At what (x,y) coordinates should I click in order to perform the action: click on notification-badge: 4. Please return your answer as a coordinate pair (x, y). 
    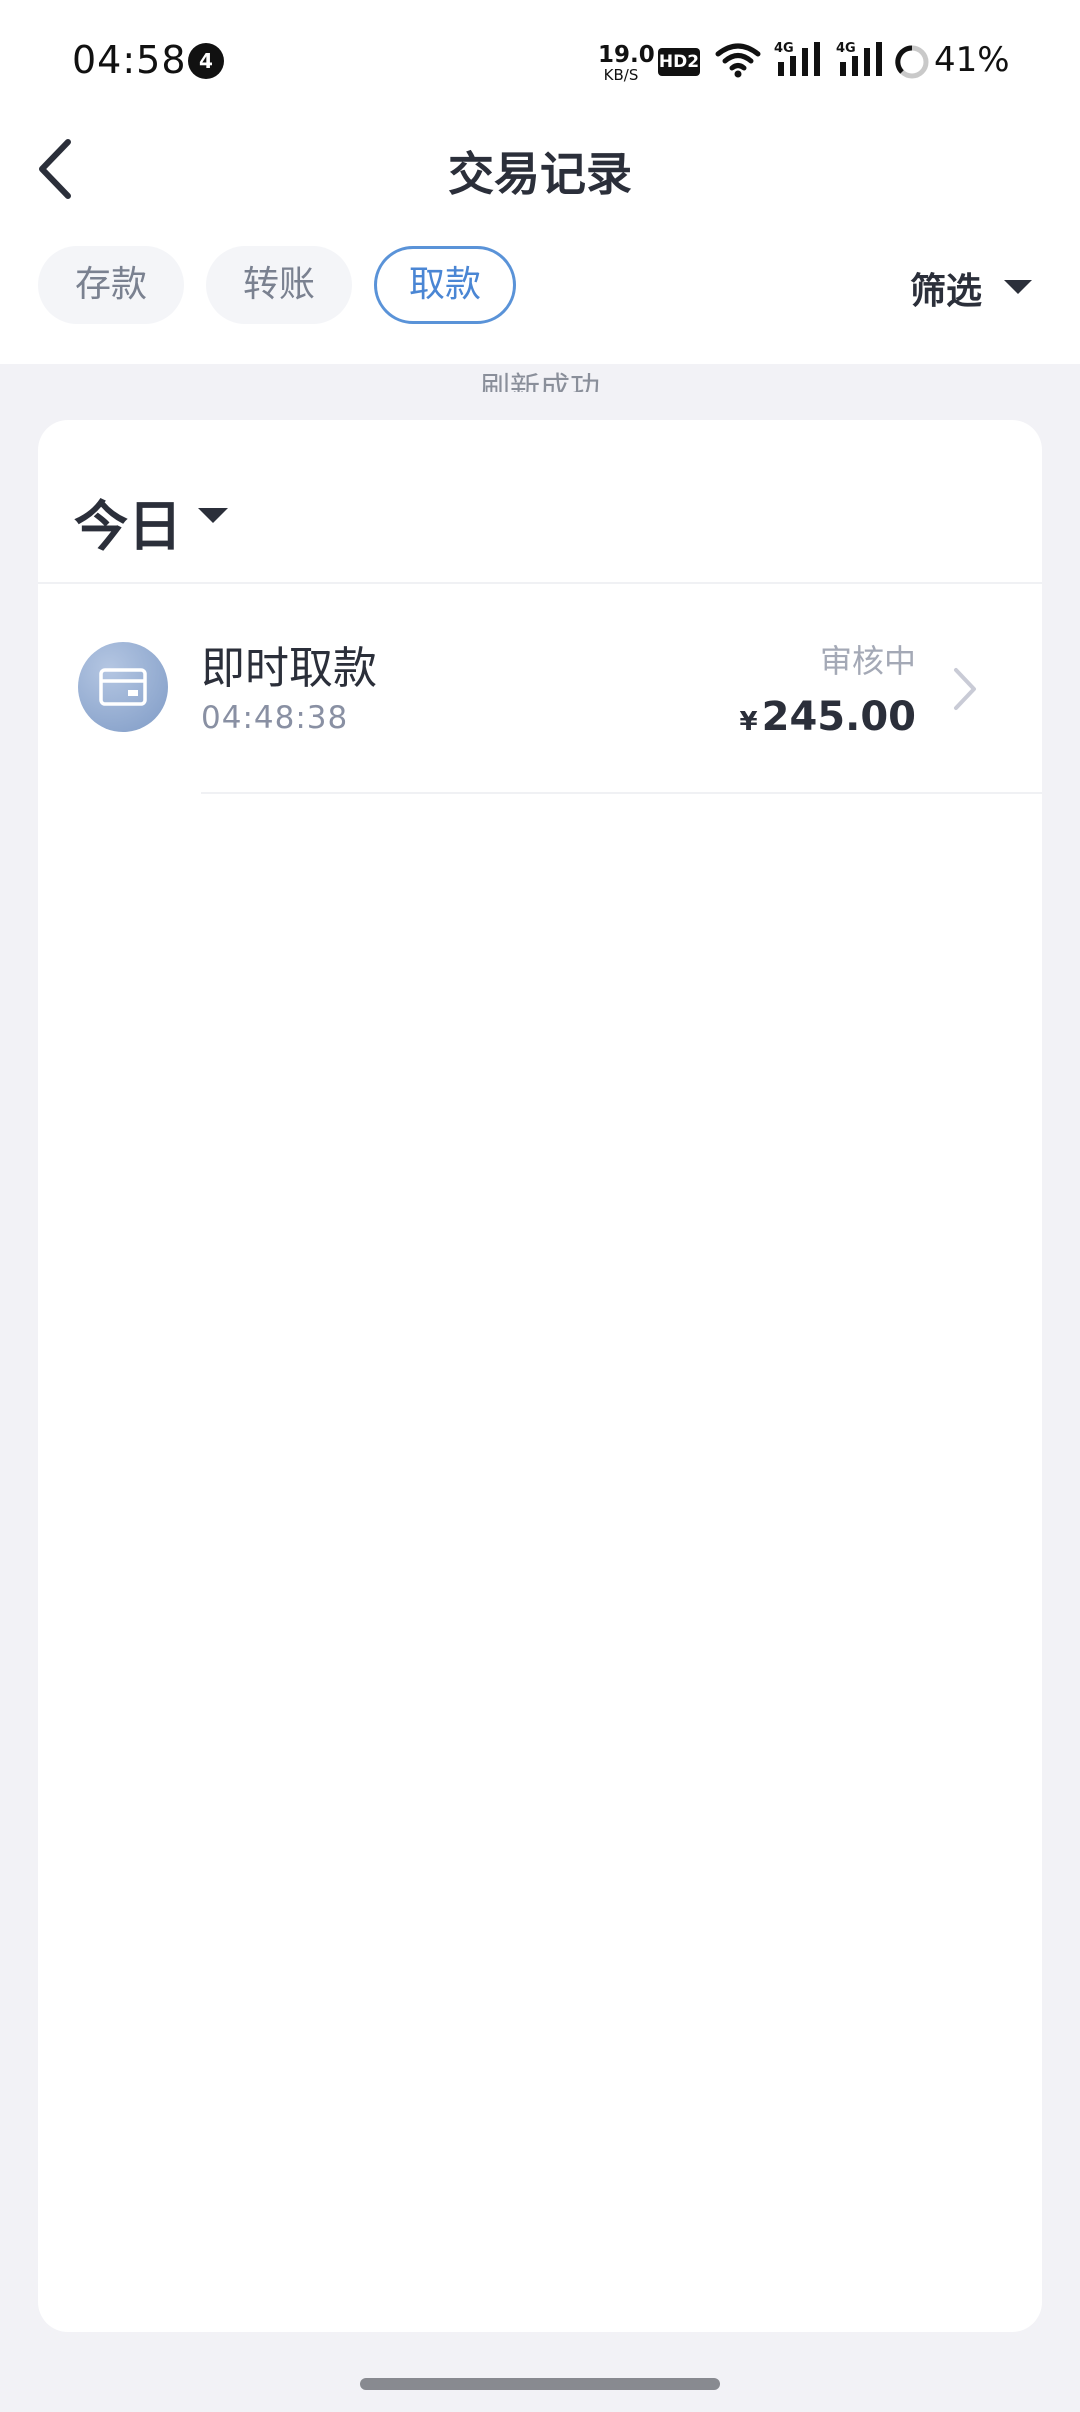
    Looking at the image, I should click on (206, 61).